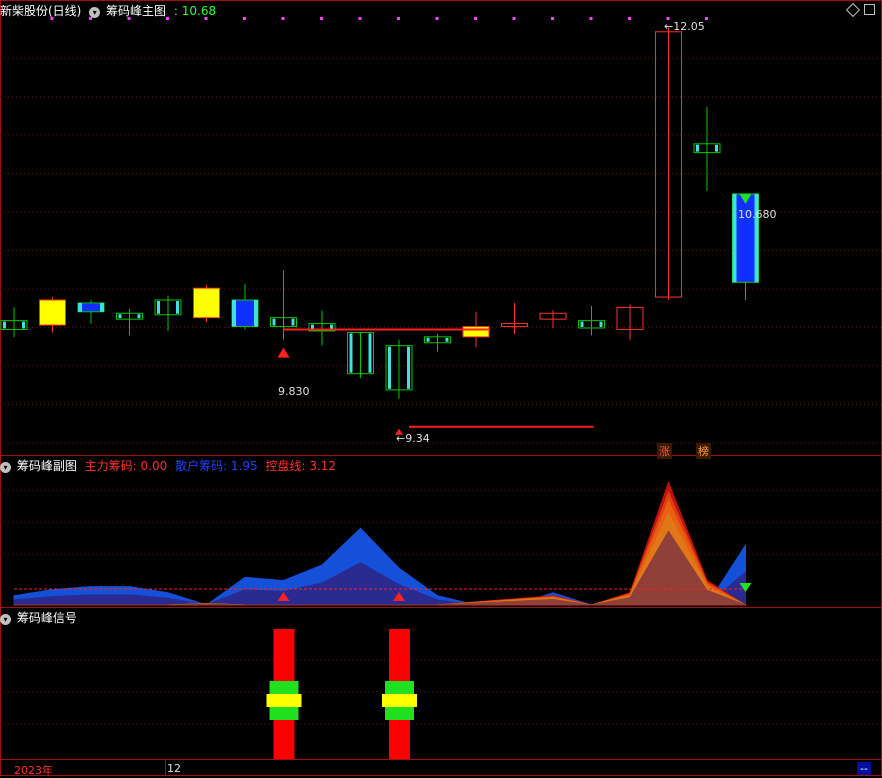 This screenshot has height=778, width=882. What do you see at coordinates (757, 214) in the screenshot?
I see `last-price-label: 10.680` at bounding box center [757, 214].